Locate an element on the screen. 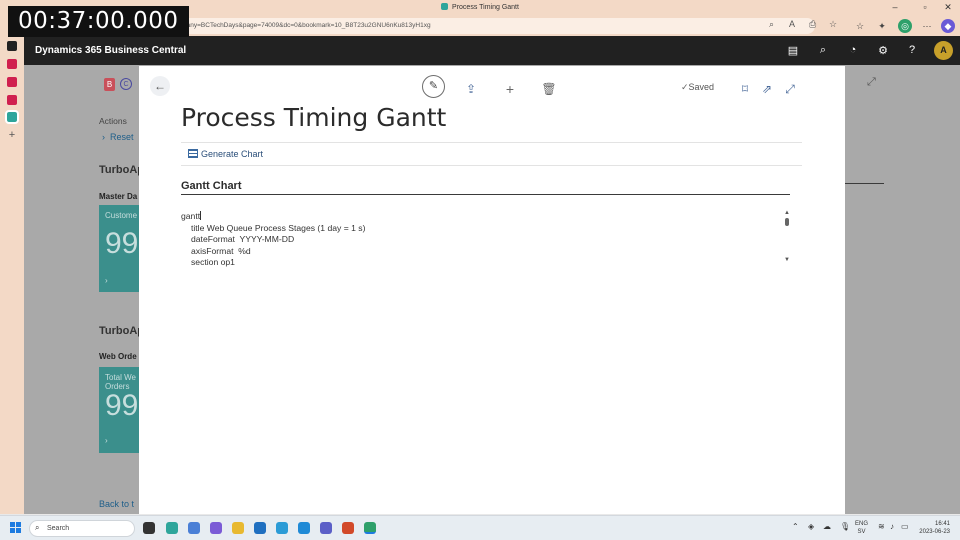  help-icon: ? is located at coordinates (912, 50).